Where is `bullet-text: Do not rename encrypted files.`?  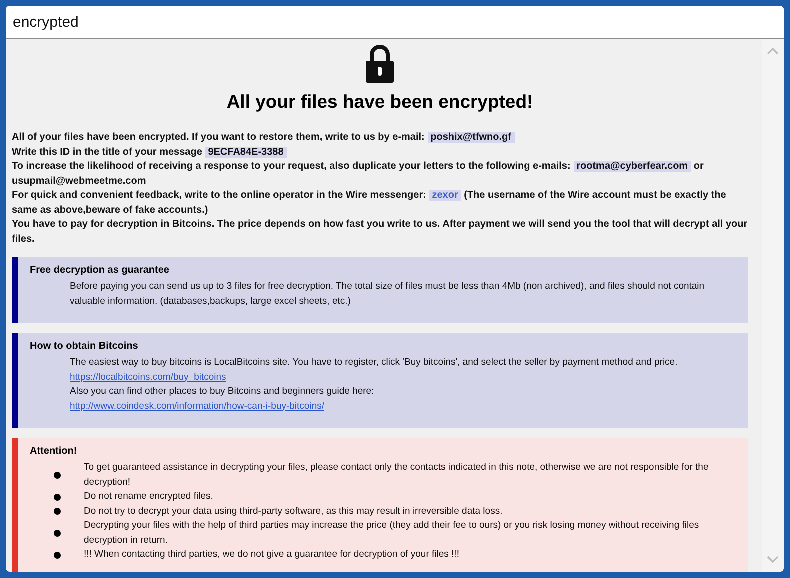
bullet-text: Do not rename encrypted files. is located at coordinates (149, 497).